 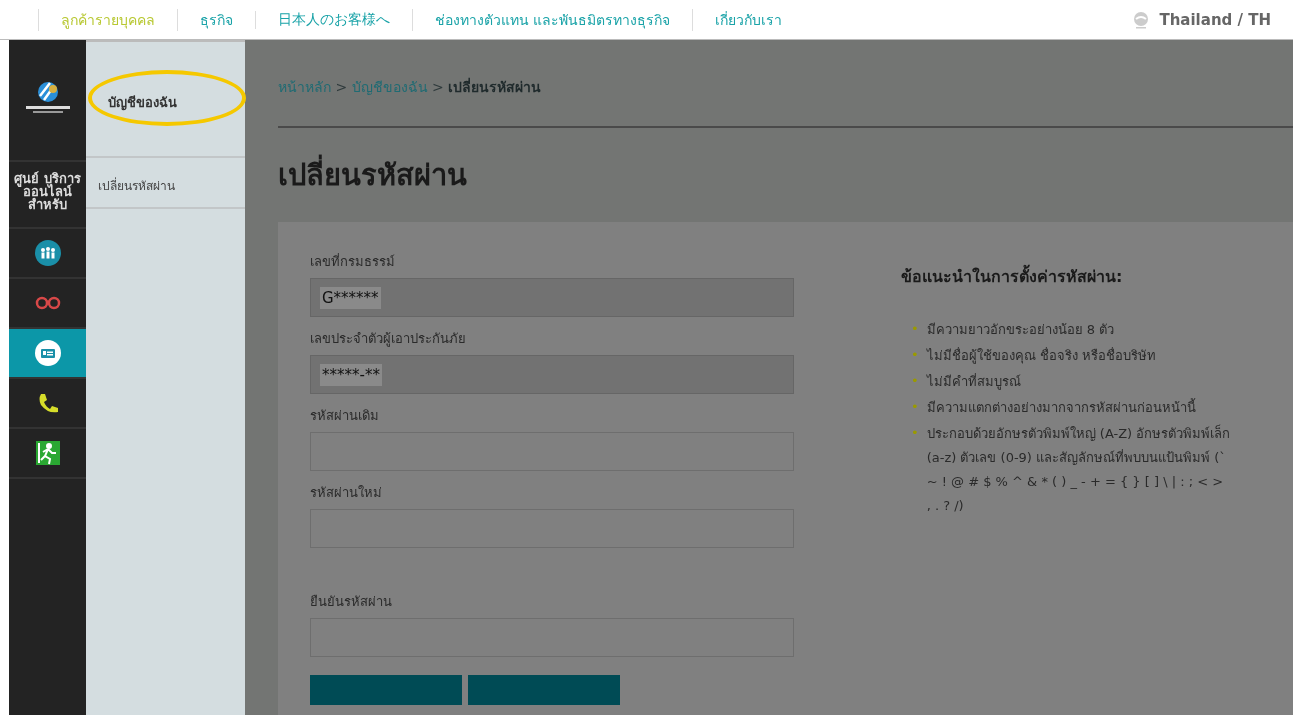 What do you see at coordinates (107, 19) in the screenshot?
I see `nav-link: ลูกค้ารายบุคคล` at bounding box center [107, 19].